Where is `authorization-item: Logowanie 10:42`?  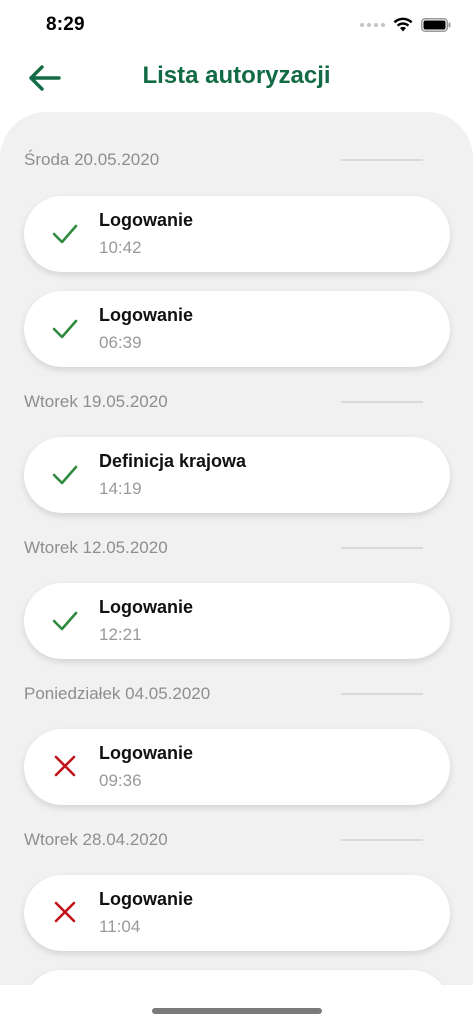
authorization-item: Logowanie 10:42 is located at coordinates (237, 234).